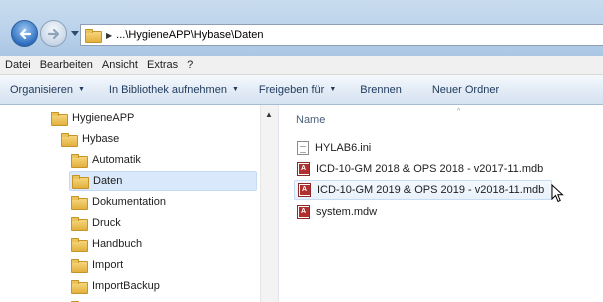 The image size is (603, 302). I want to click on share-with-label: Freigeben für, so click(291, 89).